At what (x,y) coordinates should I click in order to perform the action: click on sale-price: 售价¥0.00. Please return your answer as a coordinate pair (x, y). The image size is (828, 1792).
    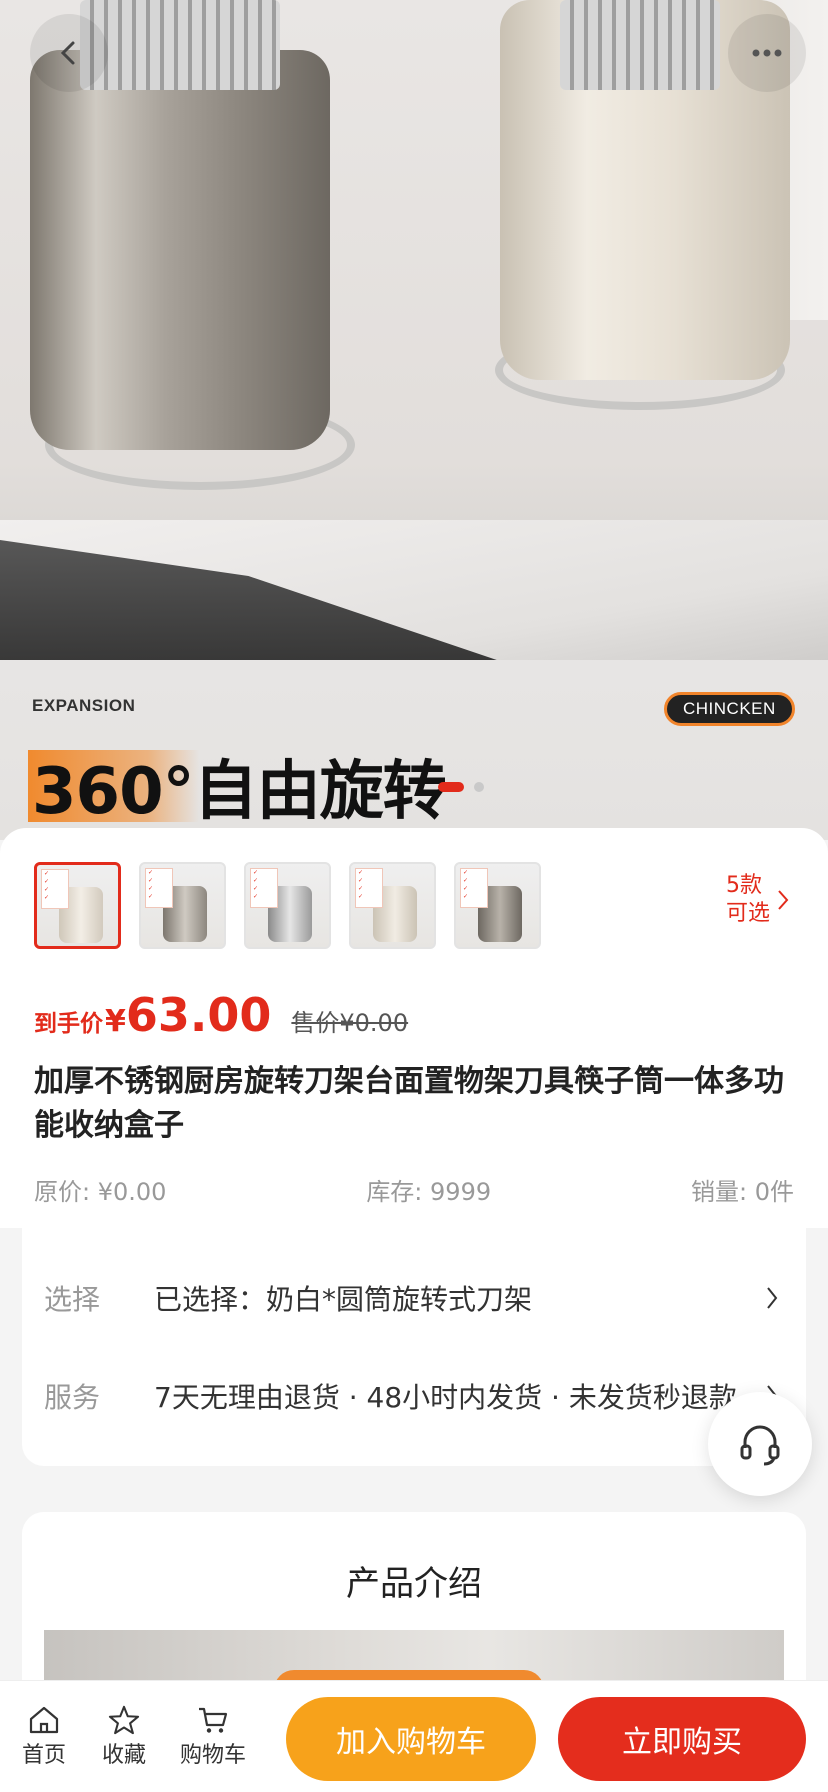
    Looking at the image, I should click on (350, 1023).